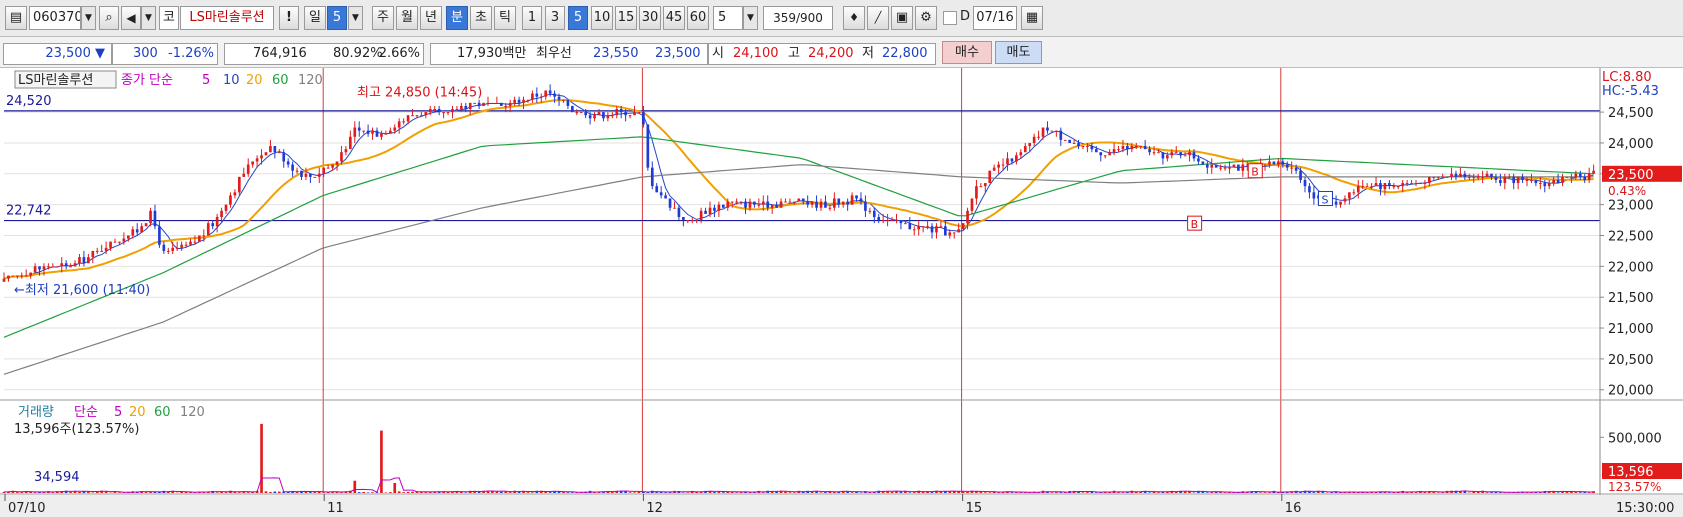  Describe the element at coordinates (926, 18) in the screenshot. I see `settings-gear-icon: ⚙` at that location.